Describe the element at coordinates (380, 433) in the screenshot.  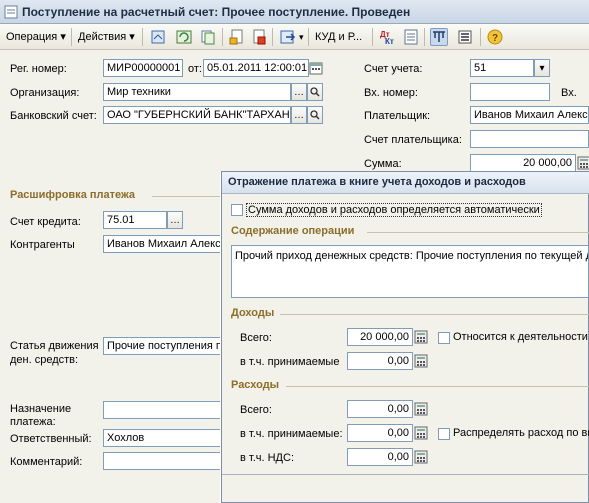
I see `expense-accepted-field: 0,00` at that location.